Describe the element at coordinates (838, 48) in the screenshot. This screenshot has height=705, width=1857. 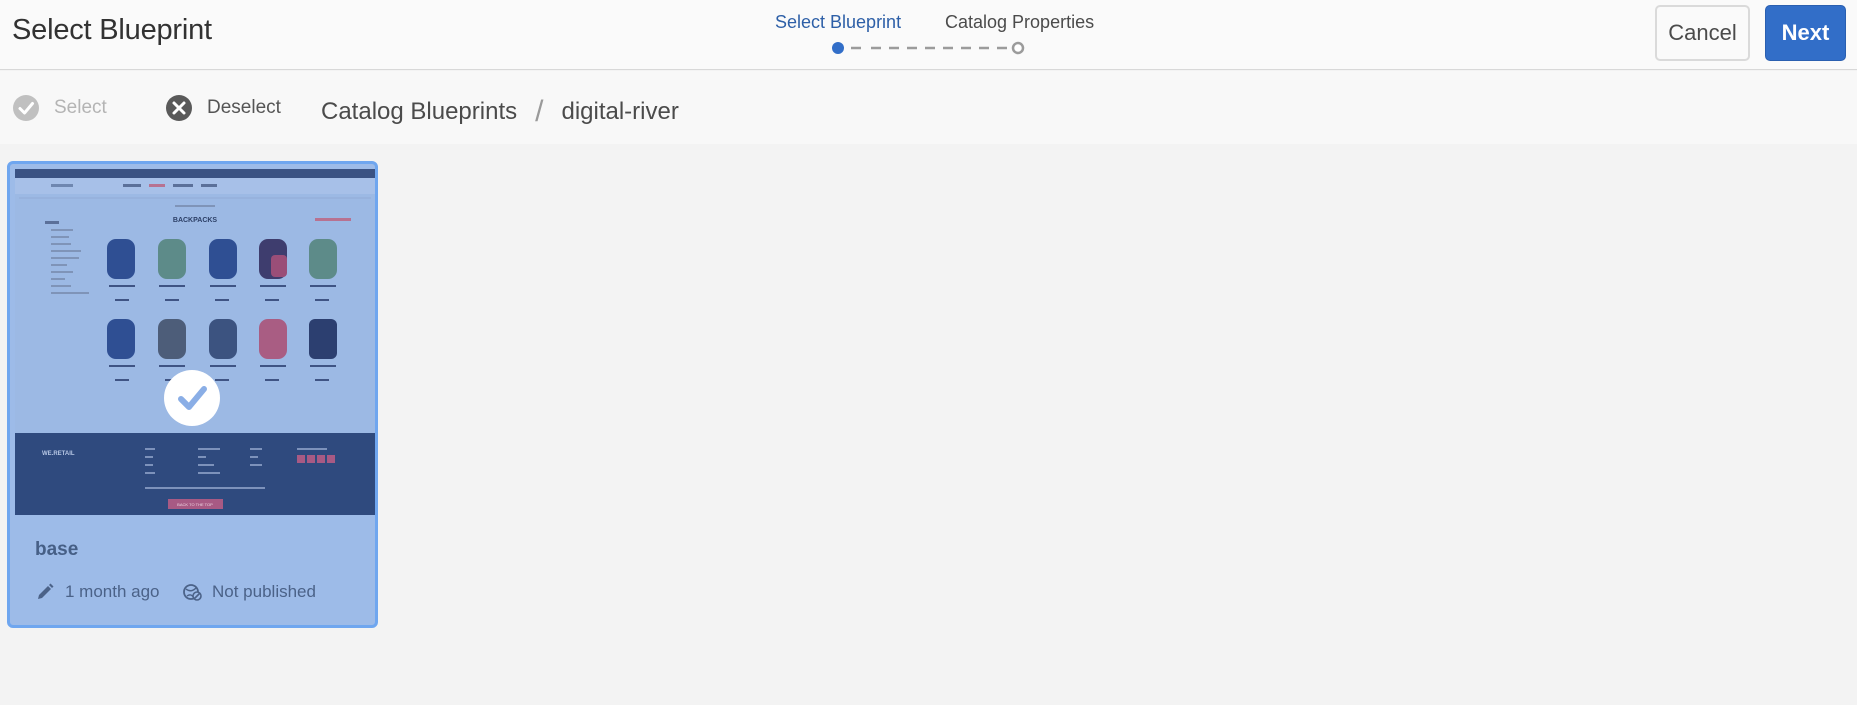
I see `step-dot-active` at that location.